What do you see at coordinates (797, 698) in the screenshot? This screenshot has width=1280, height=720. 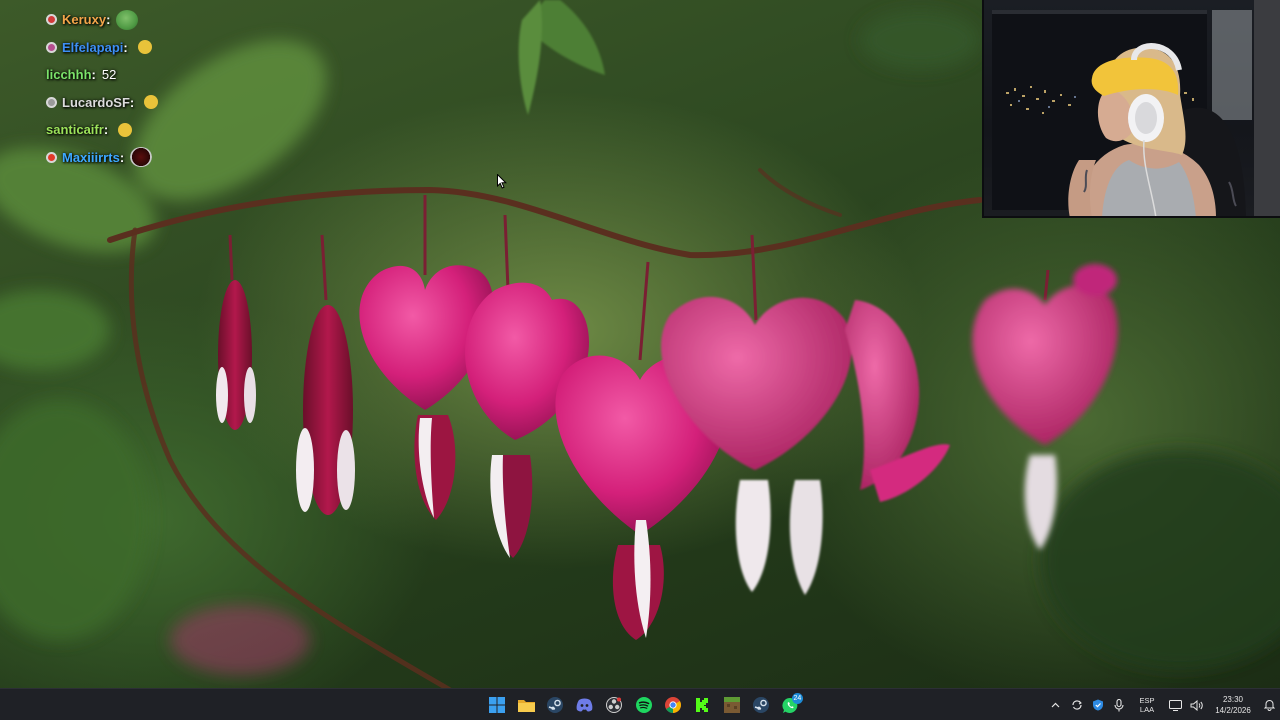 I see `whatsapp-notification-badge: 24` at bounding box center [797, 698].